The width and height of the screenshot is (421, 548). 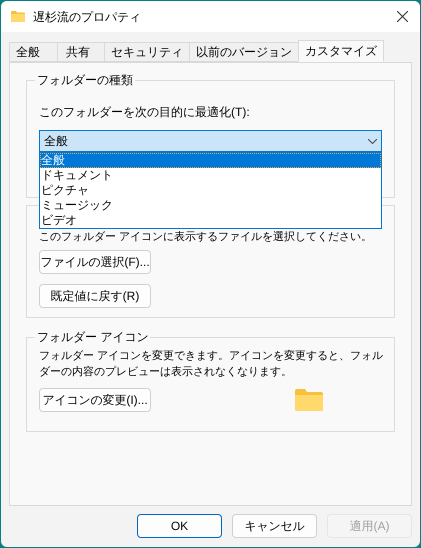 I want to click on dialog-button: キャンセル, so click(x=274, y=526).